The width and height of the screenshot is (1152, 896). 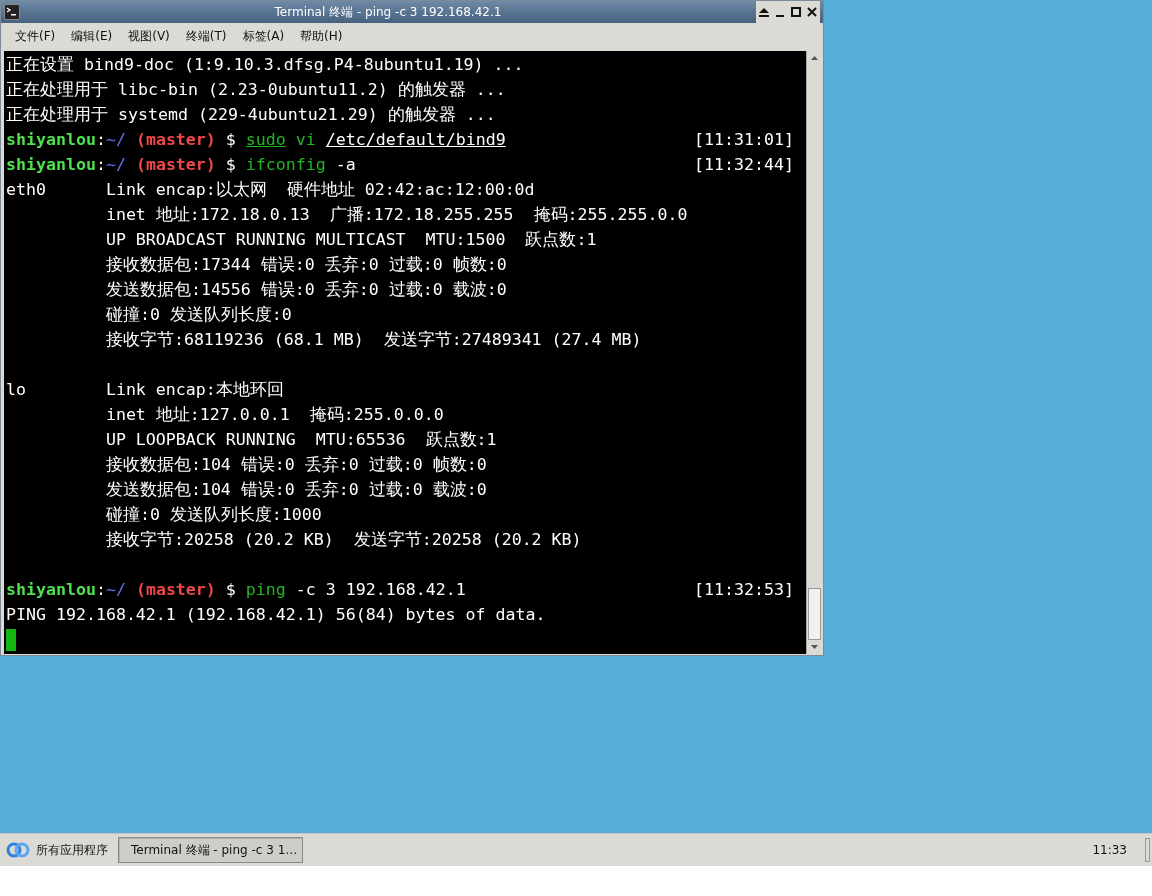 What do you see at coordinates (744, 140) in the screenshot?
I see `timestamp: [11:31:01]` at bounding box center [744, 140].